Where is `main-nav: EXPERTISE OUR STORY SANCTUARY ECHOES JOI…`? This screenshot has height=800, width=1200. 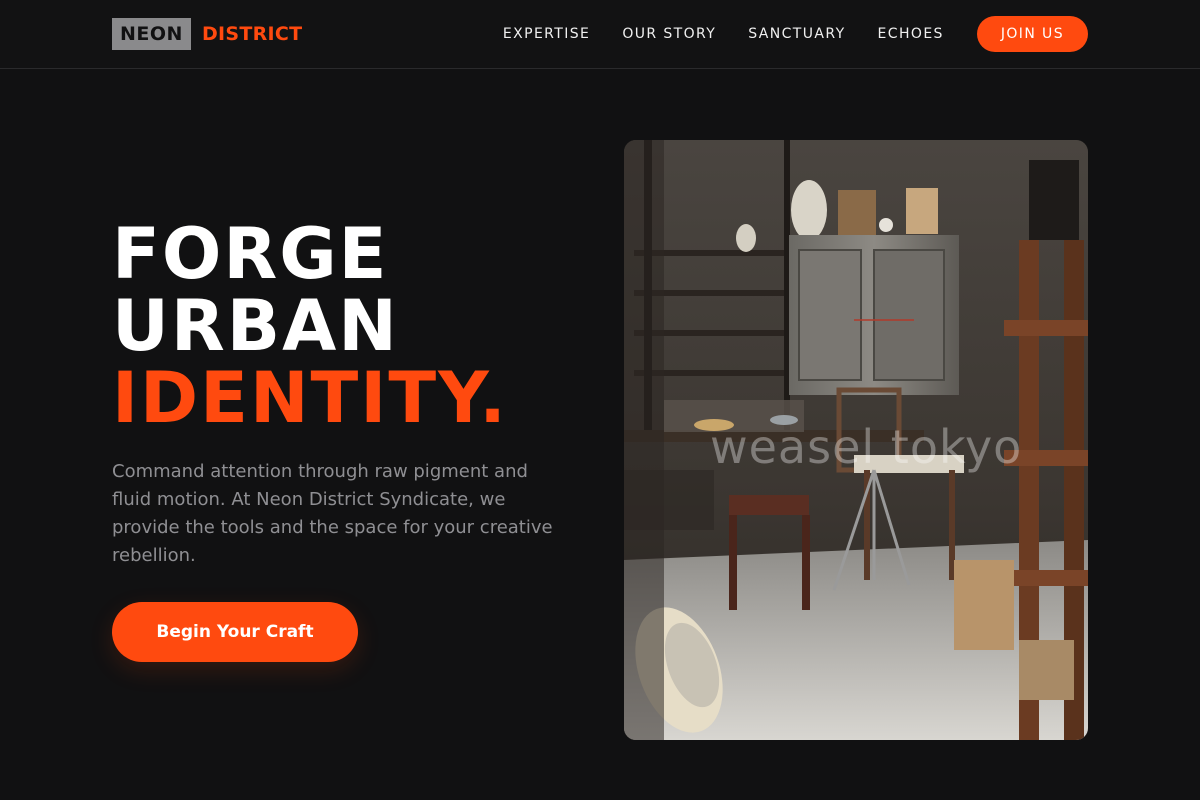 main-nav: EXPERTISE OUR STORY SANCTUARY ECHOES JOI… is located at coordinates (795, 34).